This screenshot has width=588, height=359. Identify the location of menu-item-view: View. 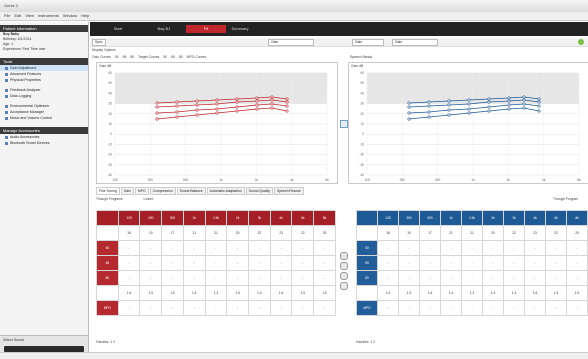
(29, 16).